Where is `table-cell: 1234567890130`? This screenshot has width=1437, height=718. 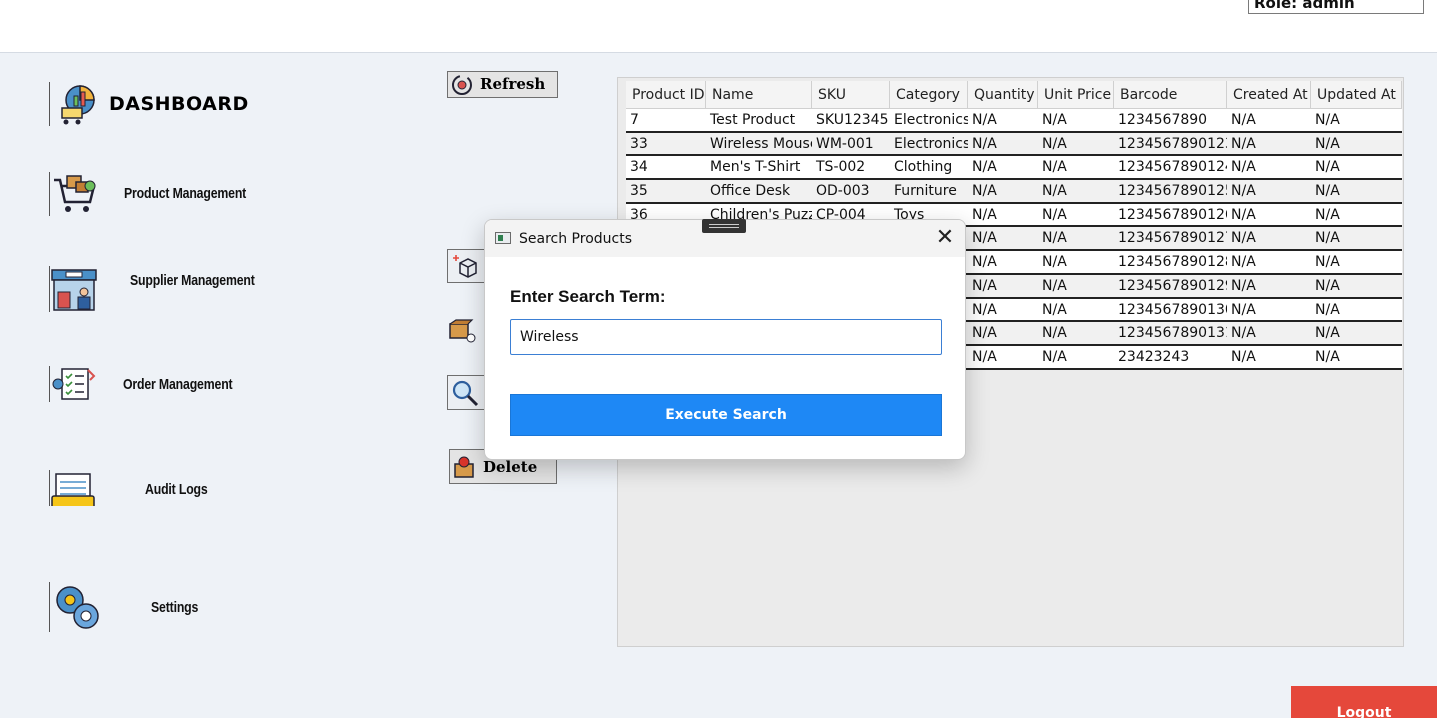 table-cell: 1234567890130 is located at coordinates (1172, 309).